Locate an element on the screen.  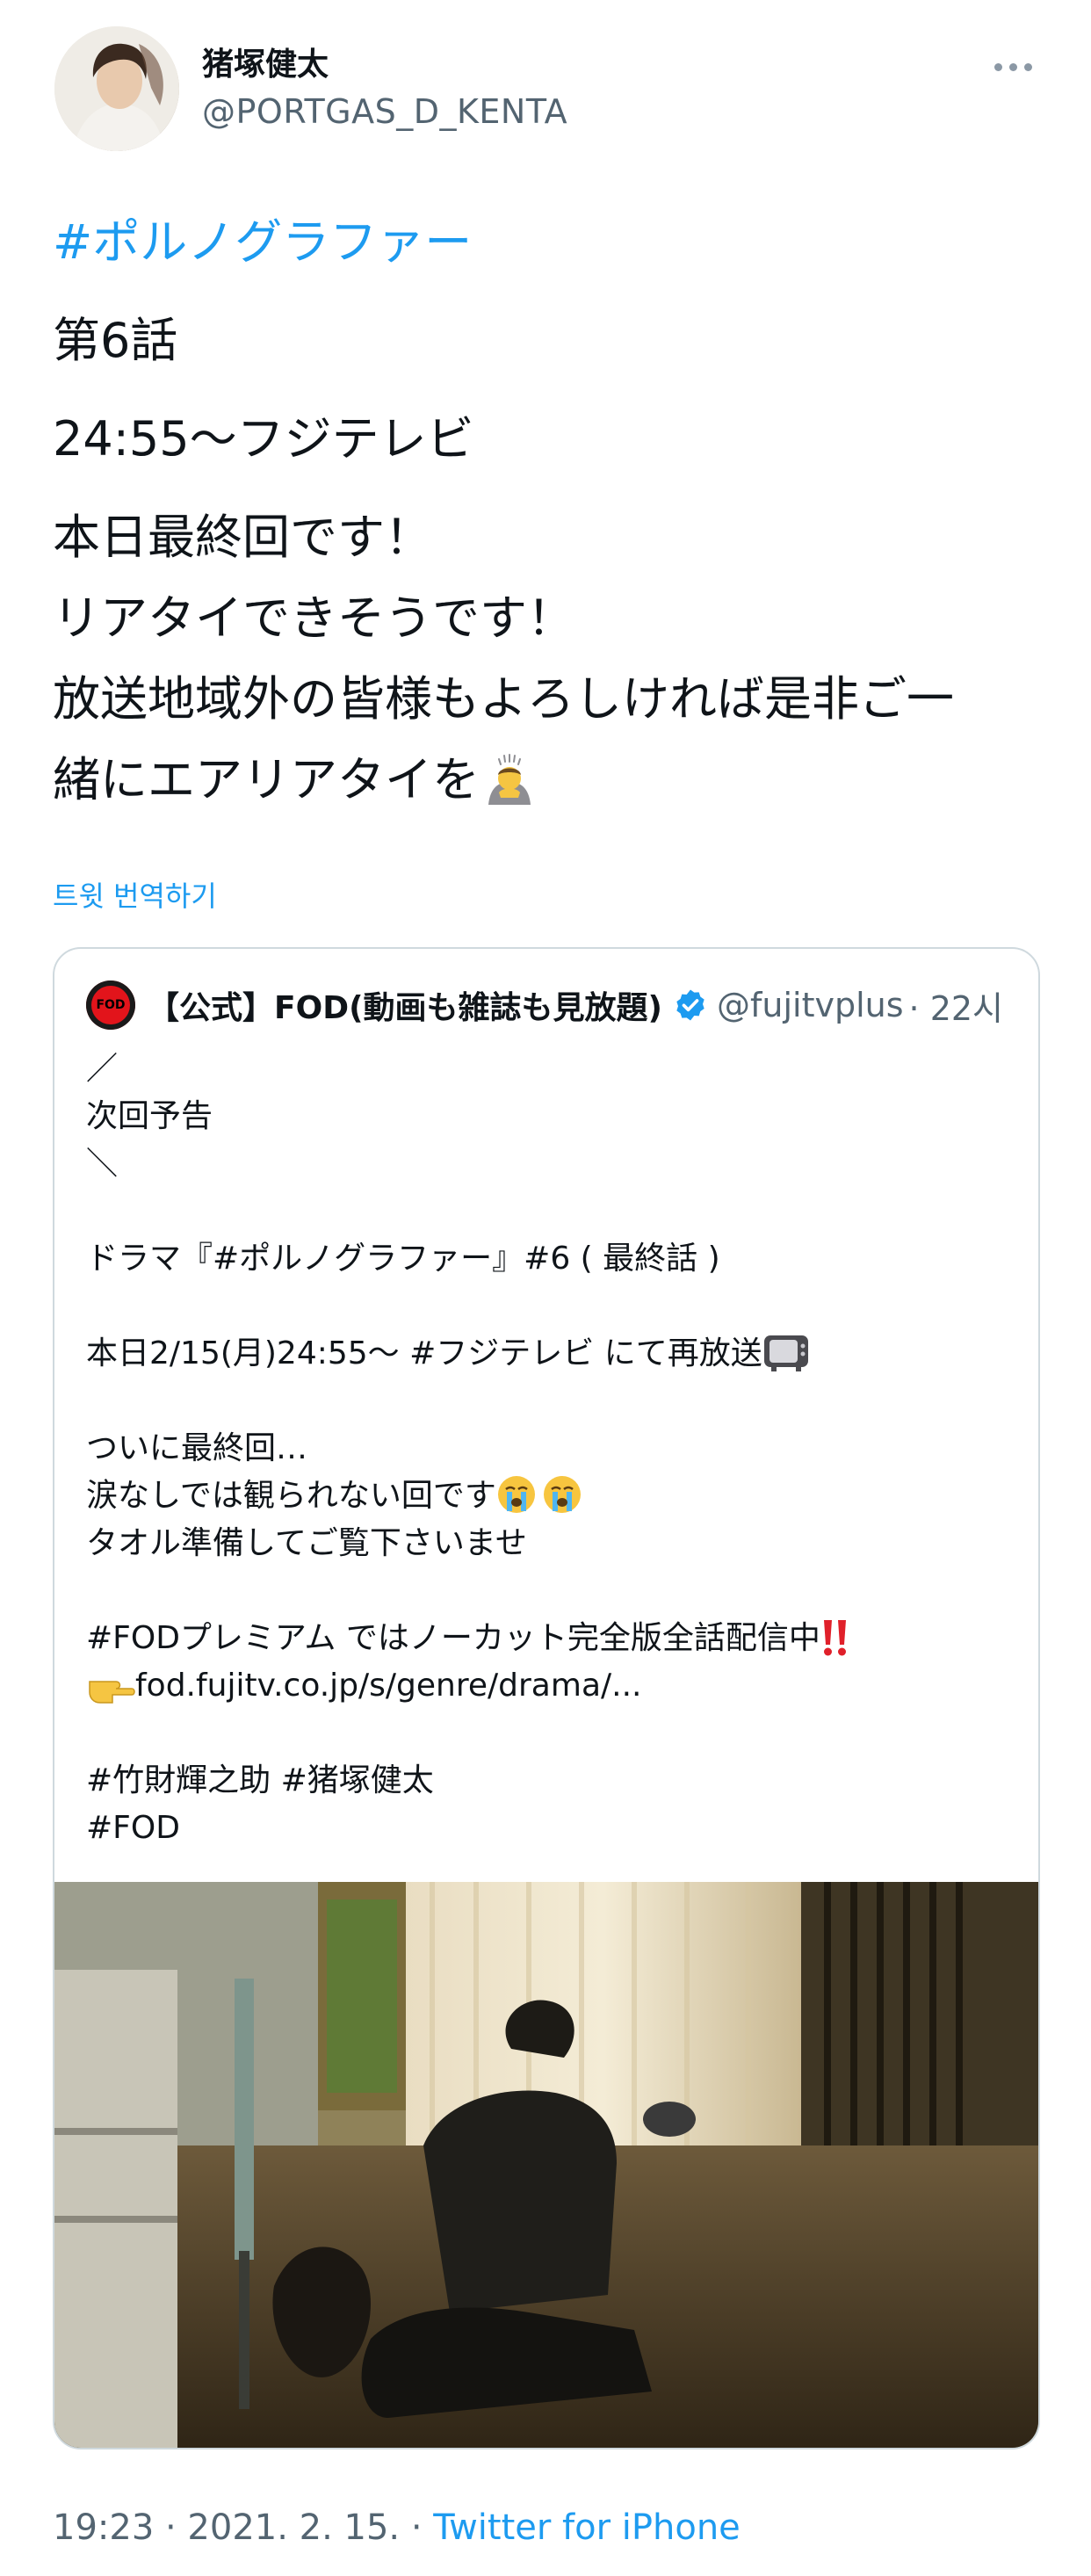
quoted-line: ドラマ『#ポルノグラファー』#6 ( 最終話 ) is located at coordinates (403, 1259).